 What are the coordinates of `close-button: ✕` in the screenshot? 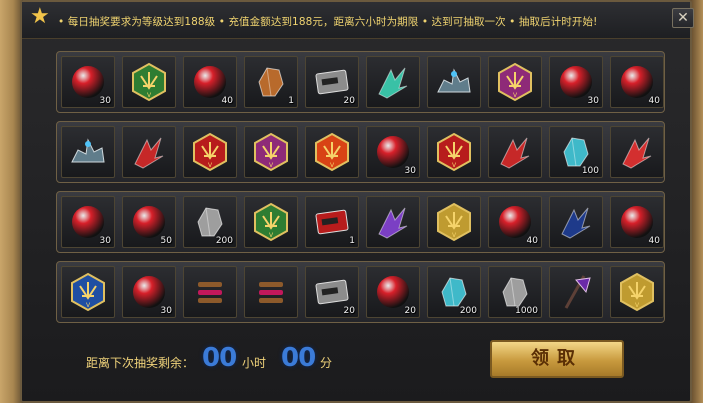 It's located at (683, 18).